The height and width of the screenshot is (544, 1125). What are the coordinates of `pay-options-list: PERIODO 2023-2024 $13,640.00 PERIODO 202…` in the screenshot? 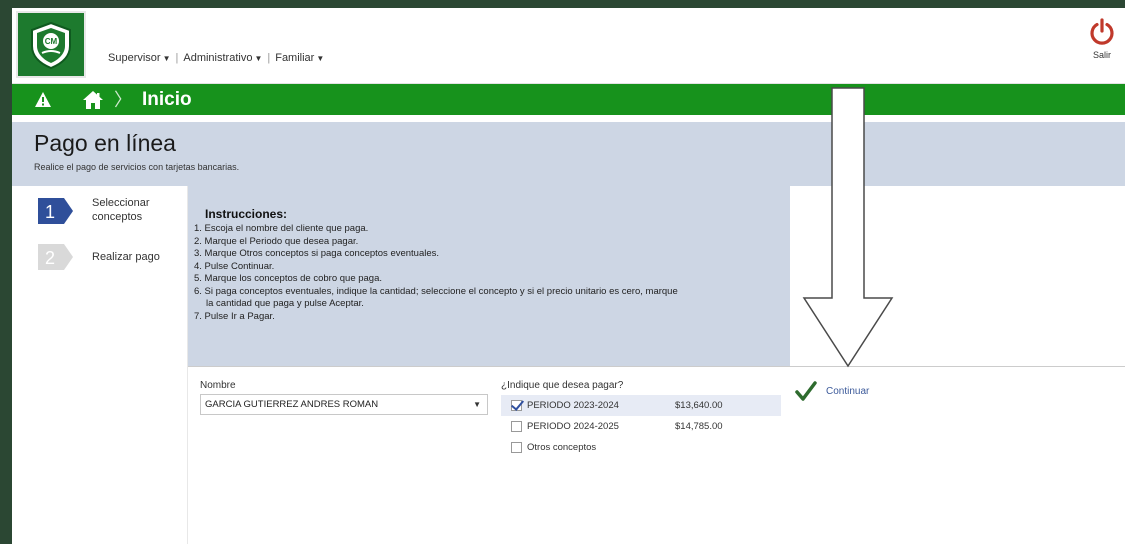 It's located at (641, 426).